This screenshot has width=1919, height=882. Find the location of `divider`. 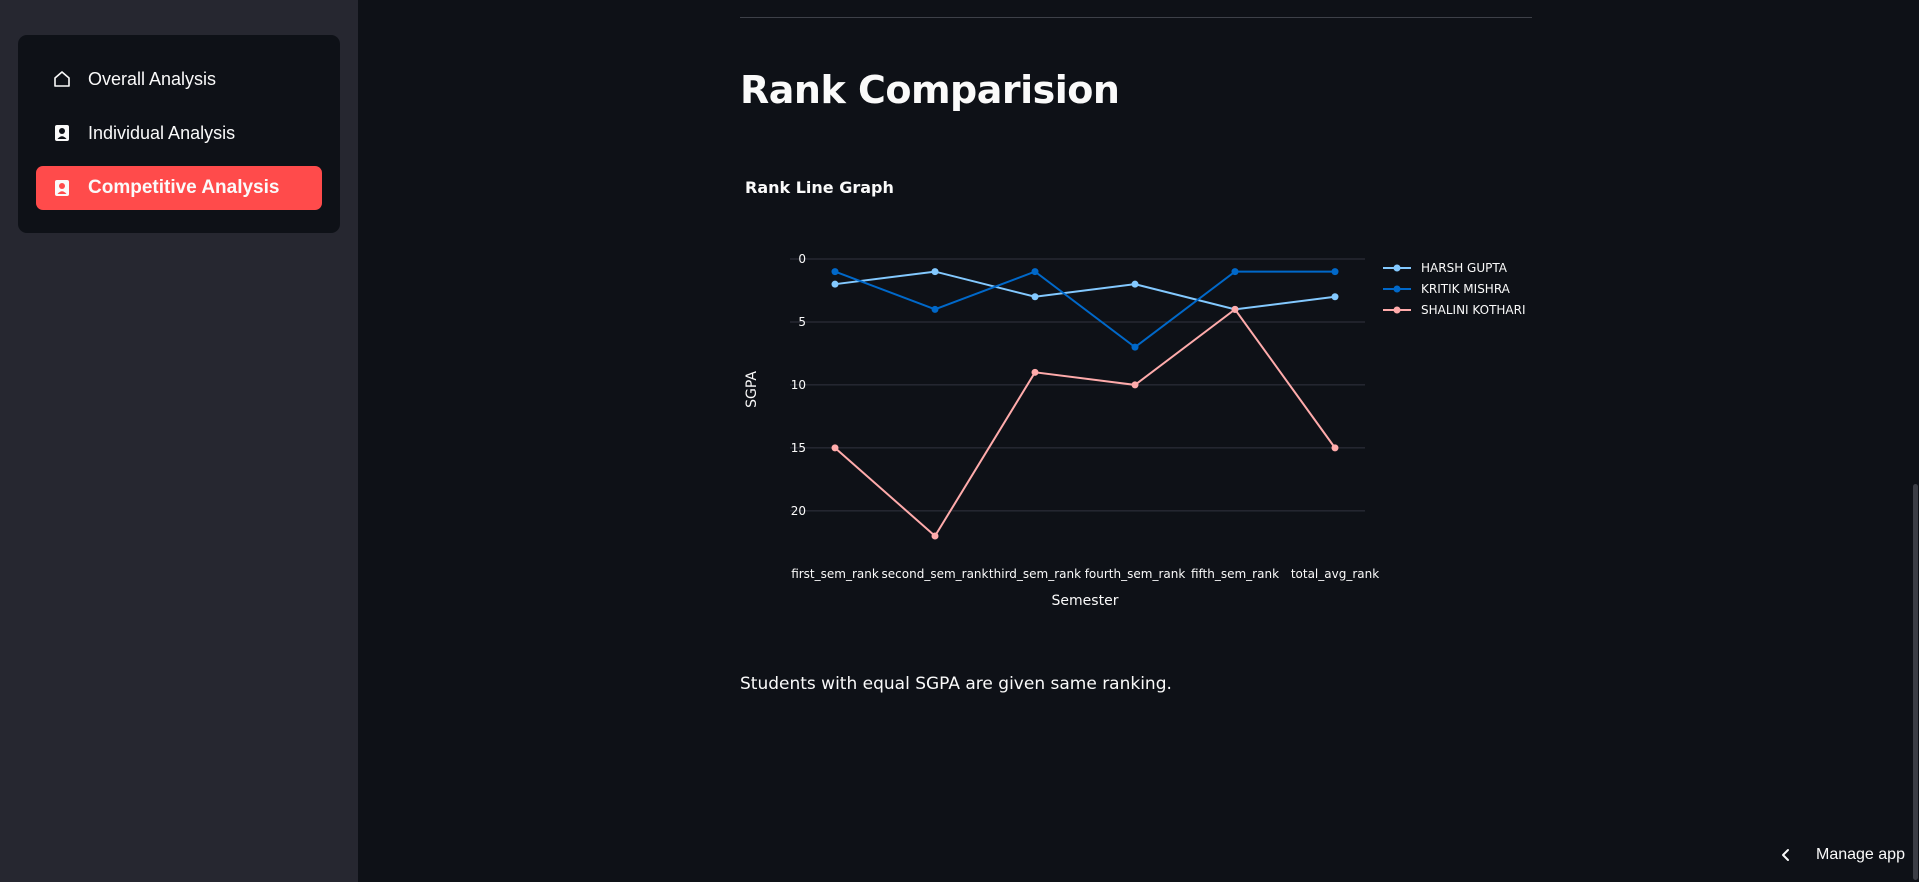

divider is located at coordinates (1136, 17).